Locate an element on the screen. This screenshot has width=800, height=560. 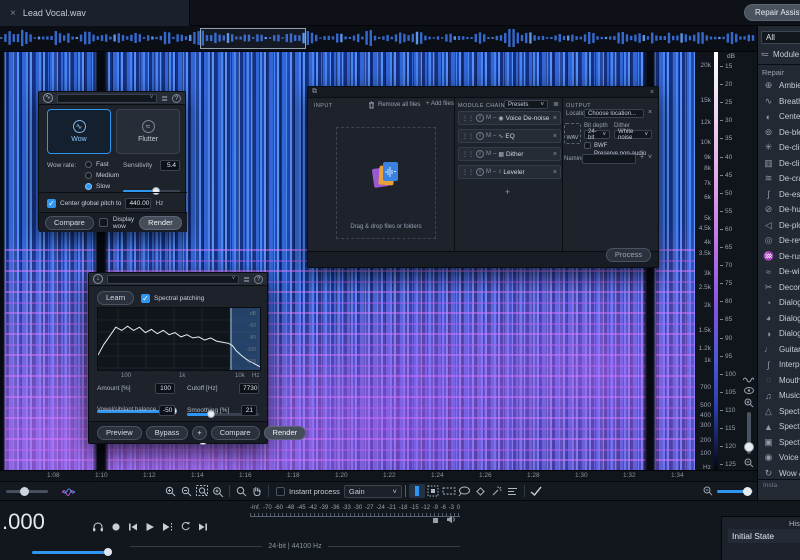
sensitivity-value: 5.4 is located at coordinates (170, 165).